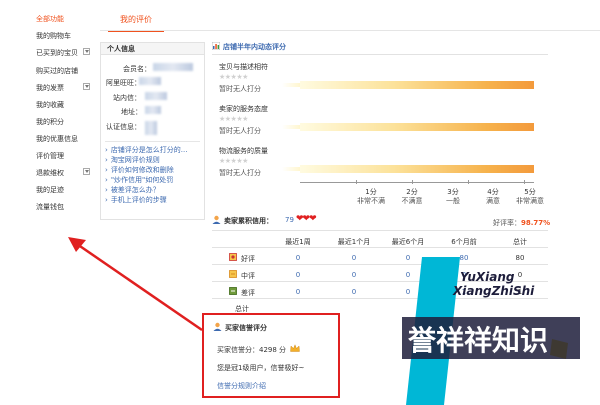 The image size is (600, 405). I want to click on personal-info-title: 个人信息, so click(152, 49).